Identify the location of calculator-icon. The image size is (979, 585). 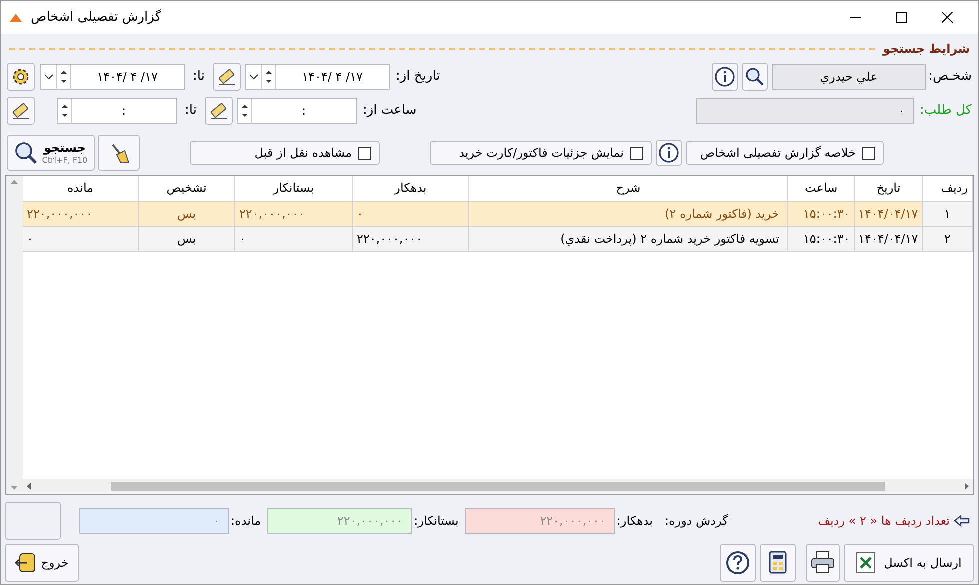
(778, 563).